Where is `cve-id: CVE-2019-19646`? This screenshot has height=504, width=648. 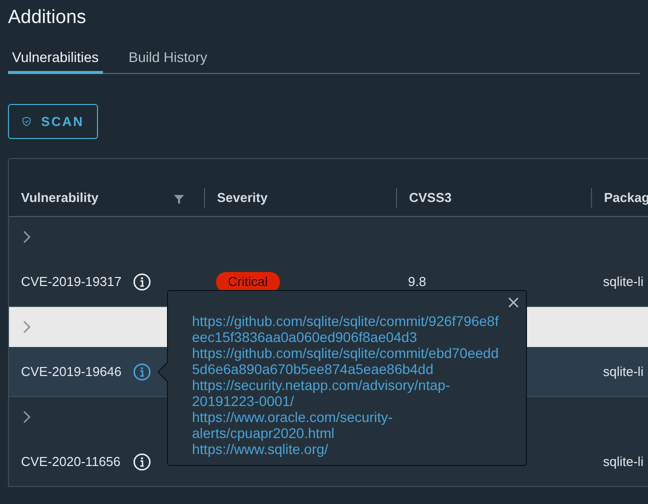
cve-id: CVE-2019-19646 is located at coordinates (71, 371).